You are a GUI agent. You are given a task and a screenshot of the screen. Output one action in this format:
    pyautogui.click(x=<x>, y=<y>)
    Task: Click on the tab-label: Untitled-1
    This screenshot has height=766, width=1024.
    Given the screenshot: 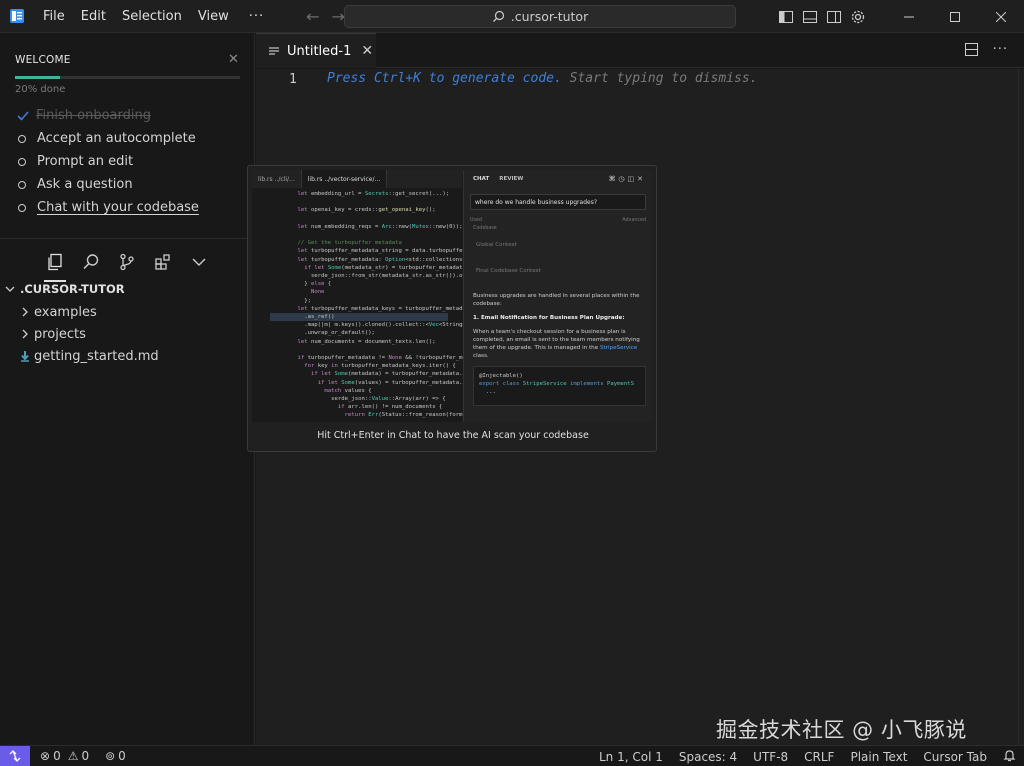 What is the action you would take?
    pyautogui.click(x=319, y=51)
    